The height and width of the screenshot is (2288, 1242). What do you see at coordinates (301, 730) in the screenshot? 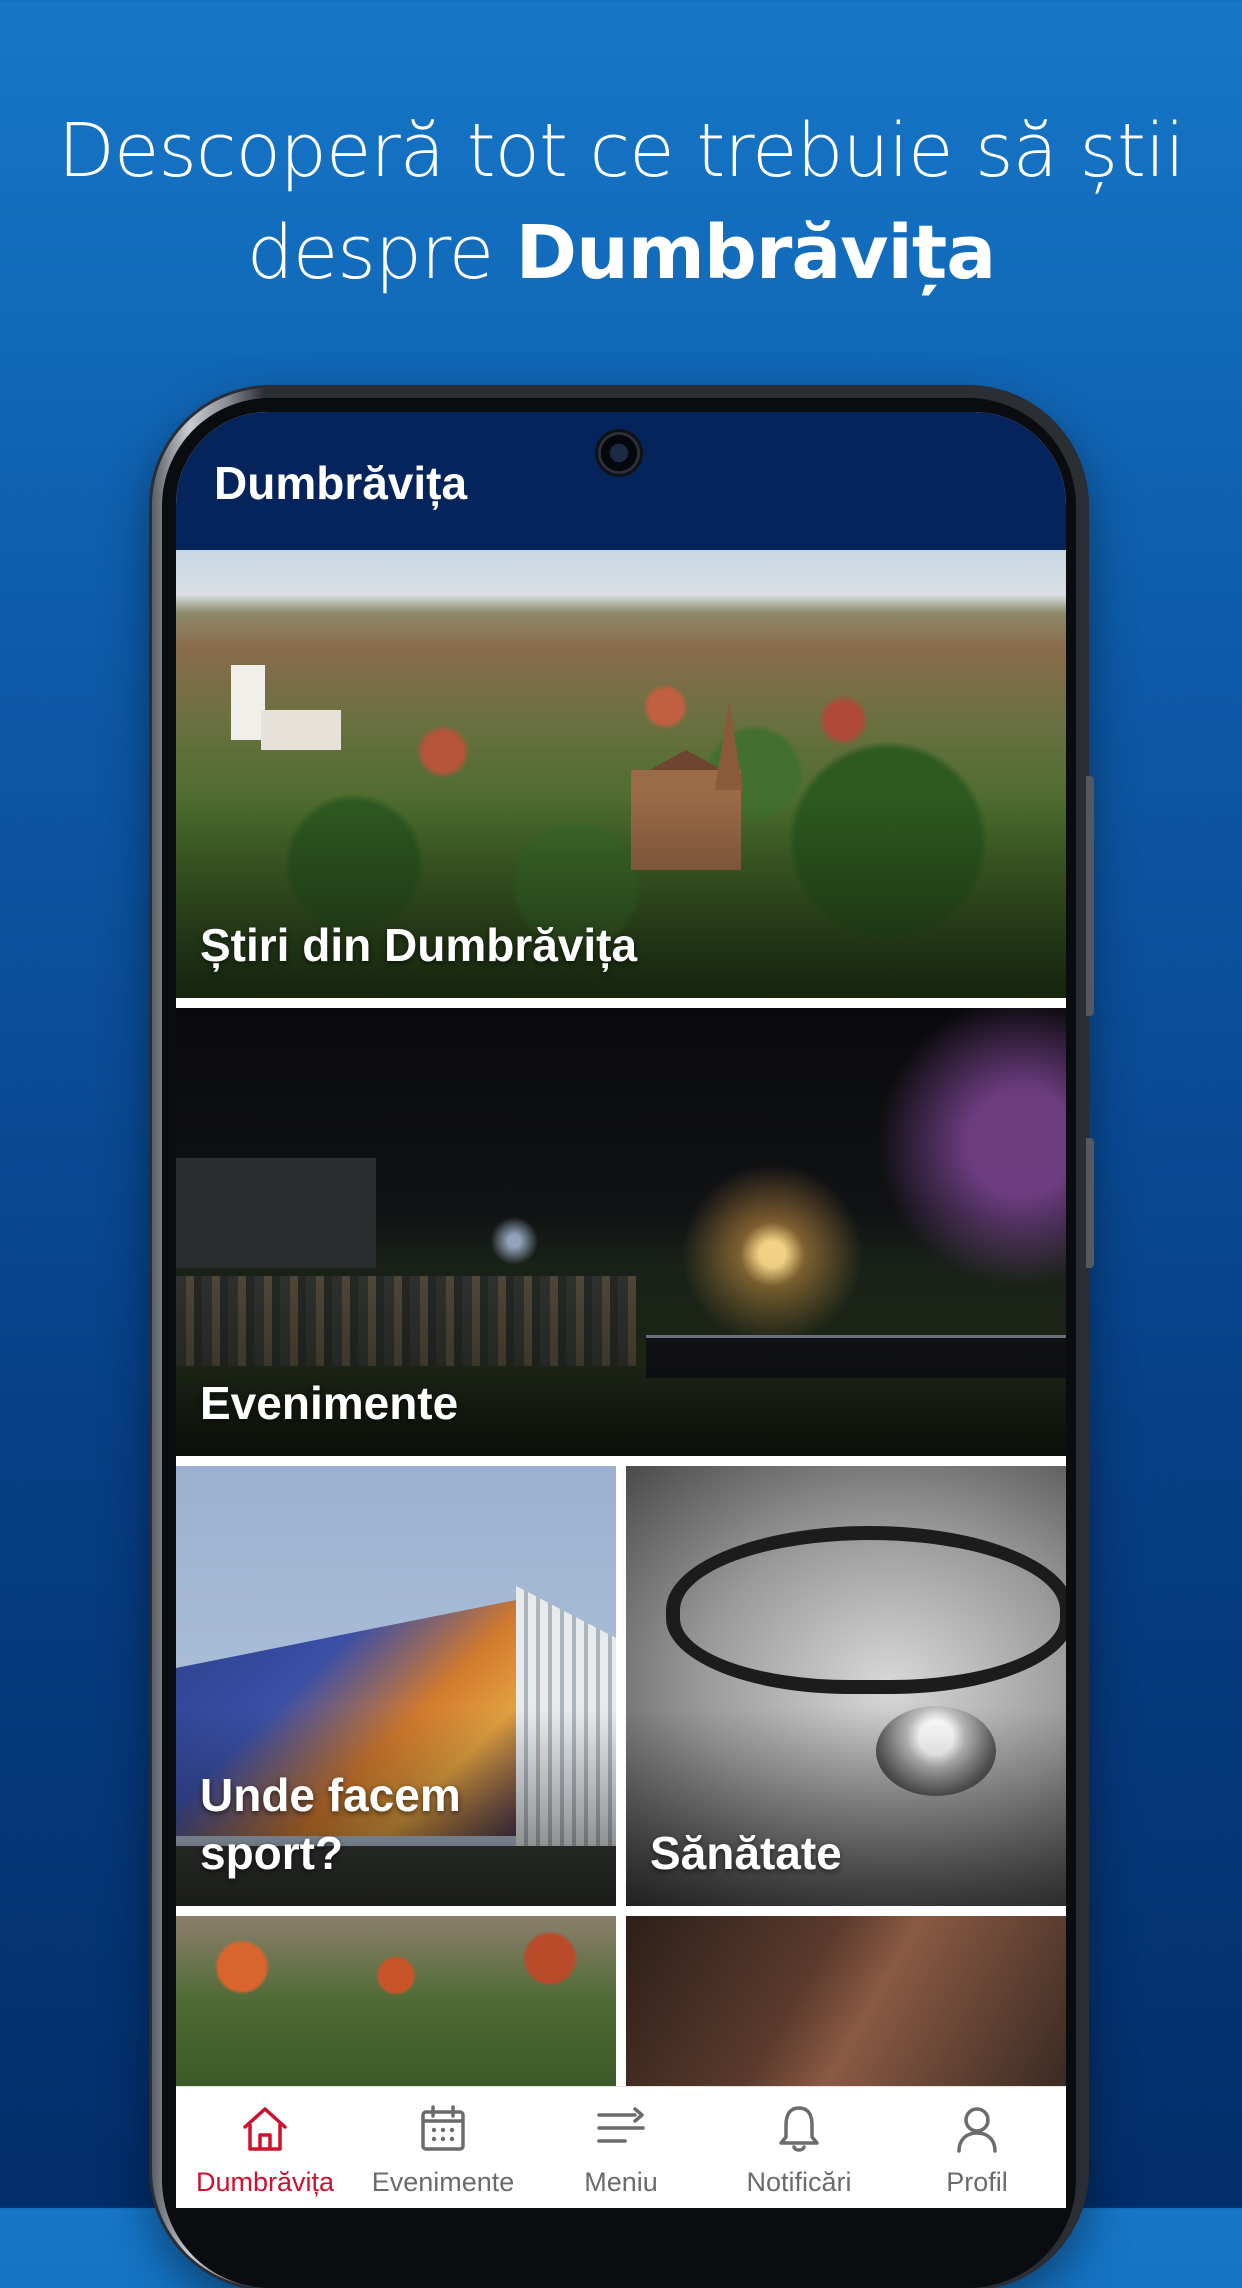
I see `photo-white-building` at bounding box center [301, 730].